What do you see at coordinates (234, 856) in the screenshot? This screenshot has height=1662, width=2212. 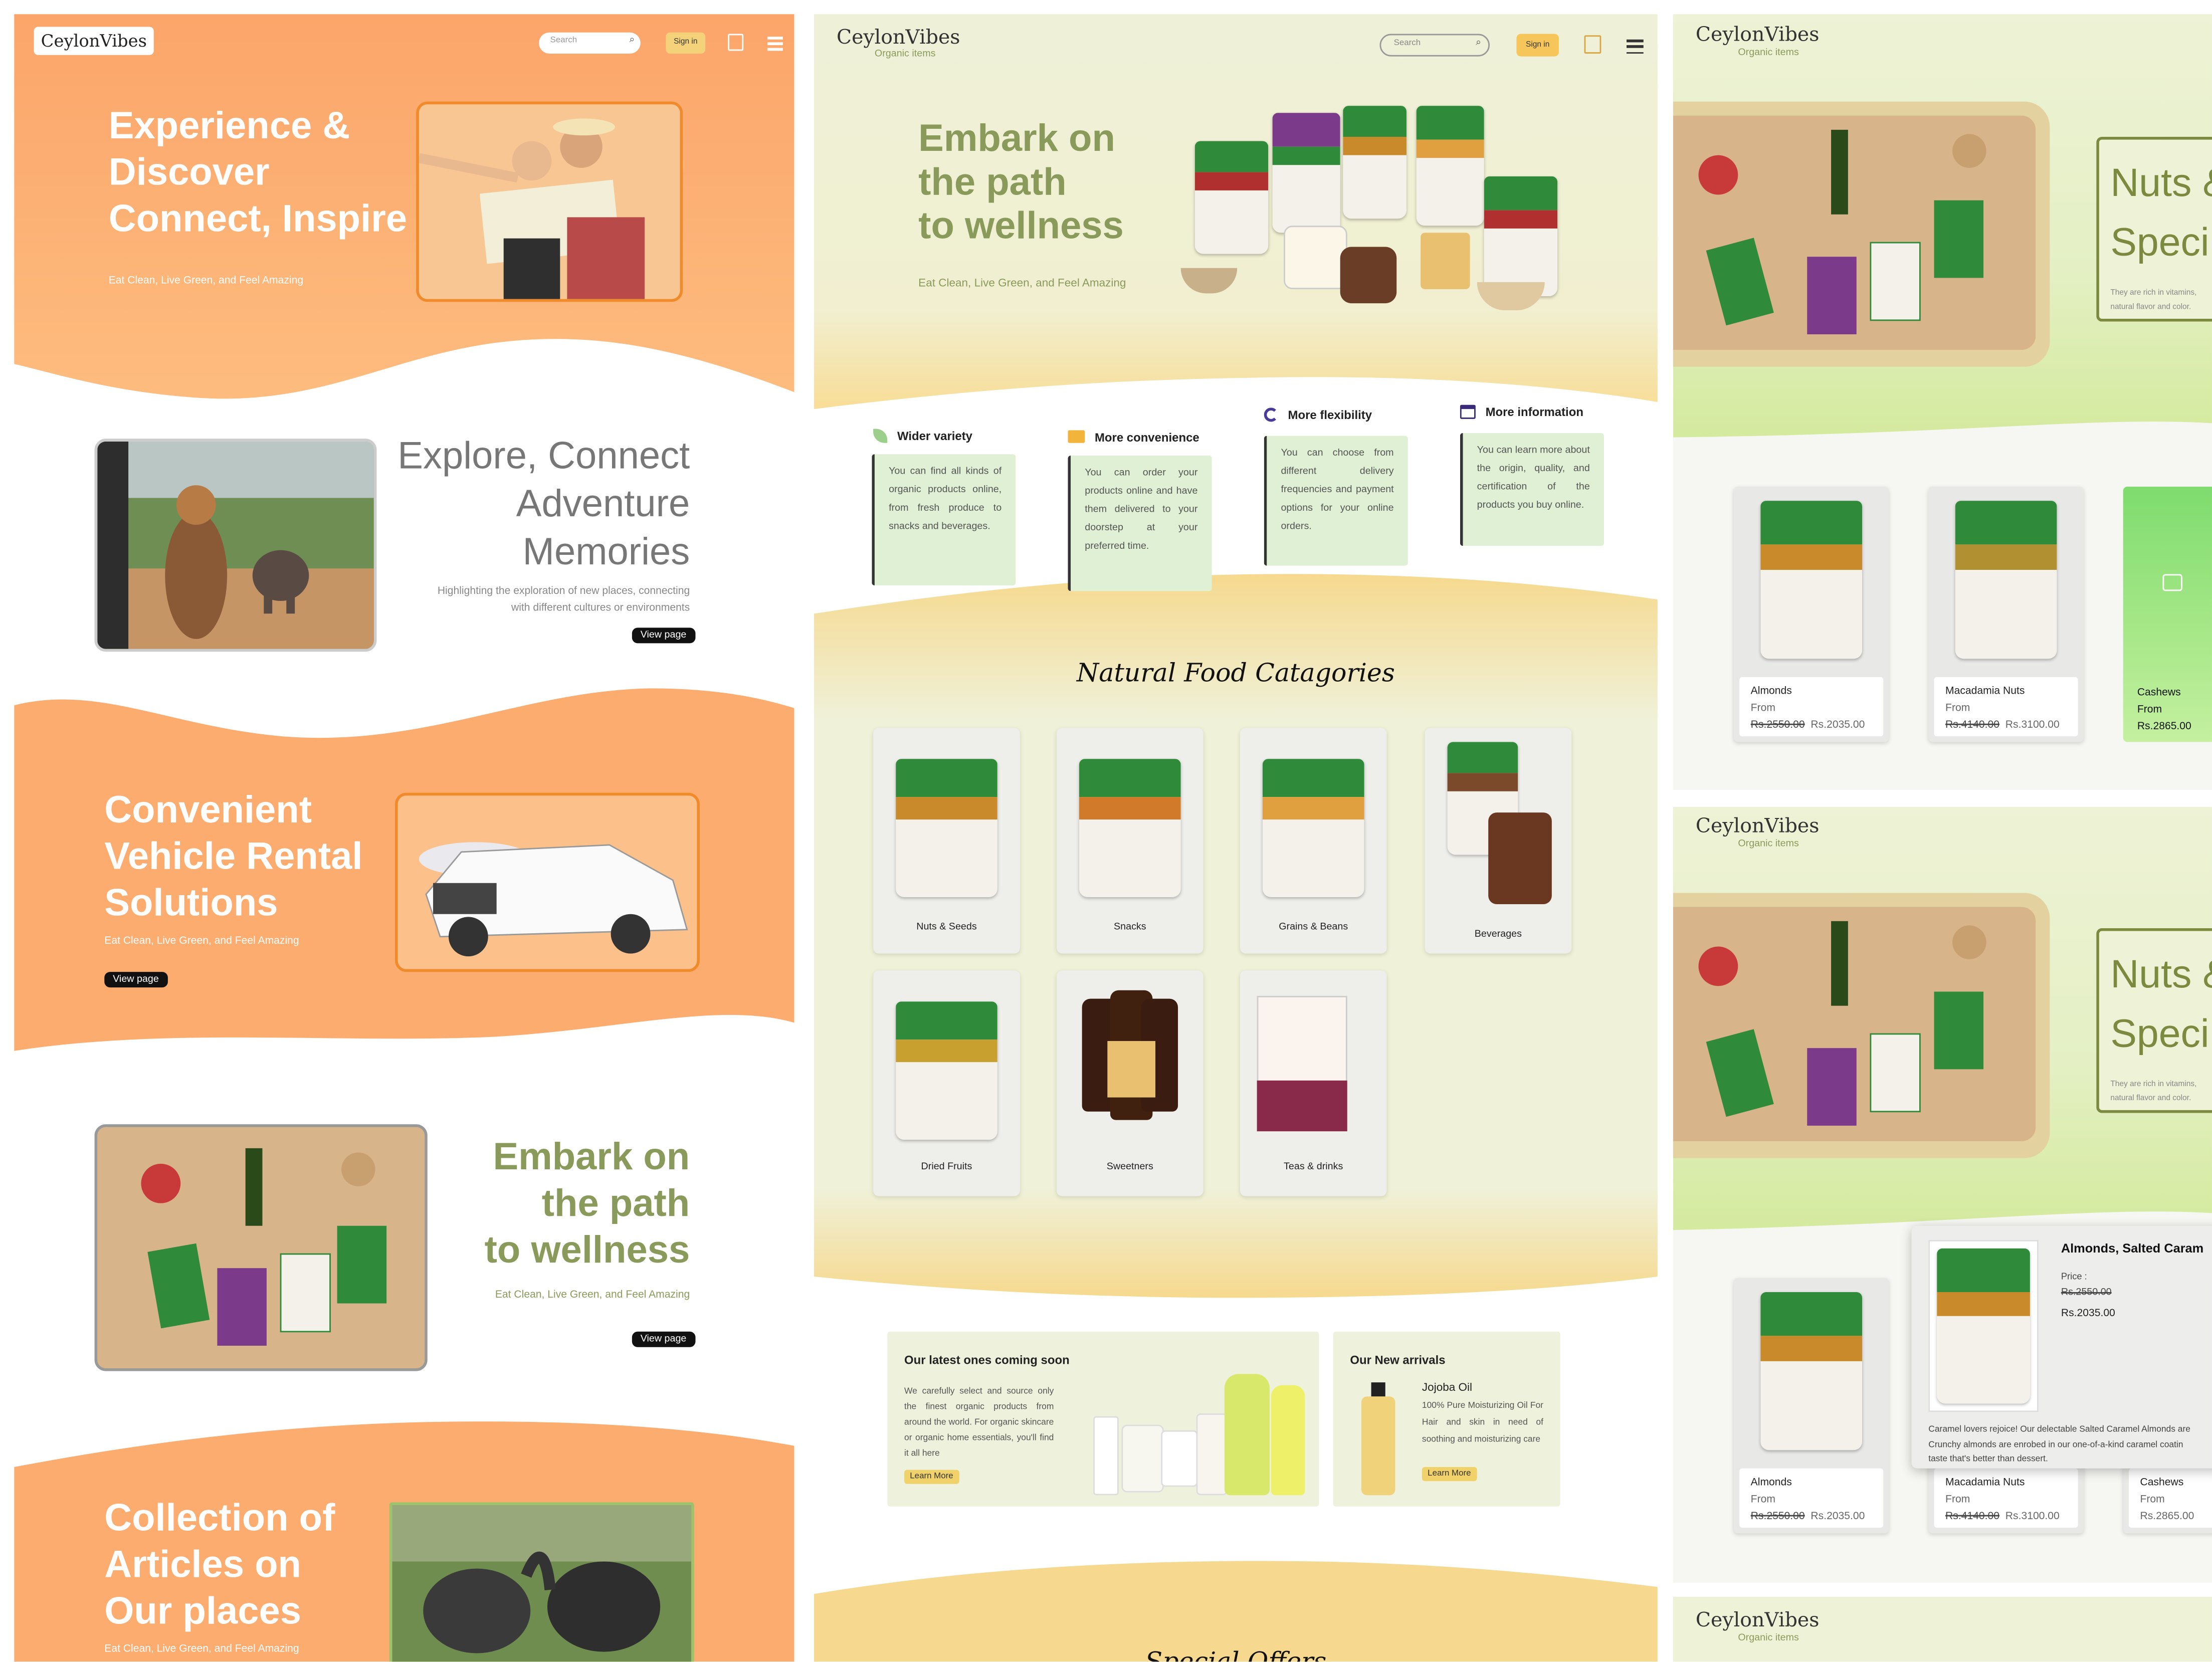 I see `vehicle-title: Convenient Vehicle Rental Solutions` at bounding box center [234, 856].